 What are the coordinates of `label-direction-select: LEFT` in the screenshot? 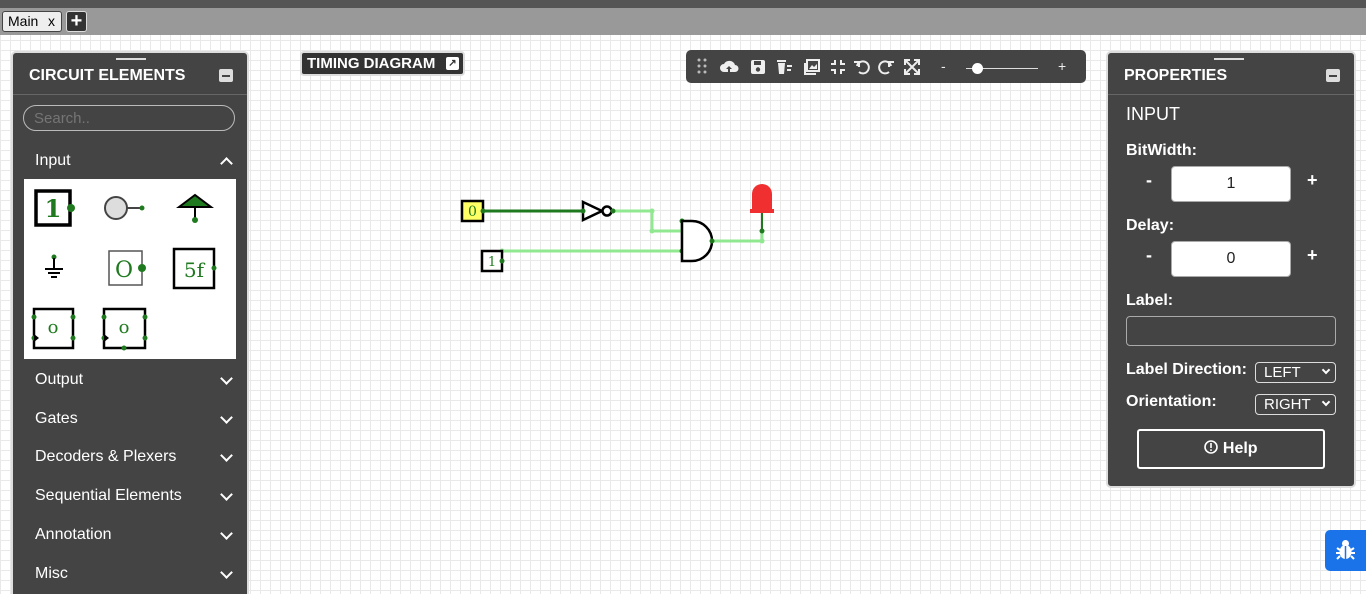 It's located at (1295, 372).